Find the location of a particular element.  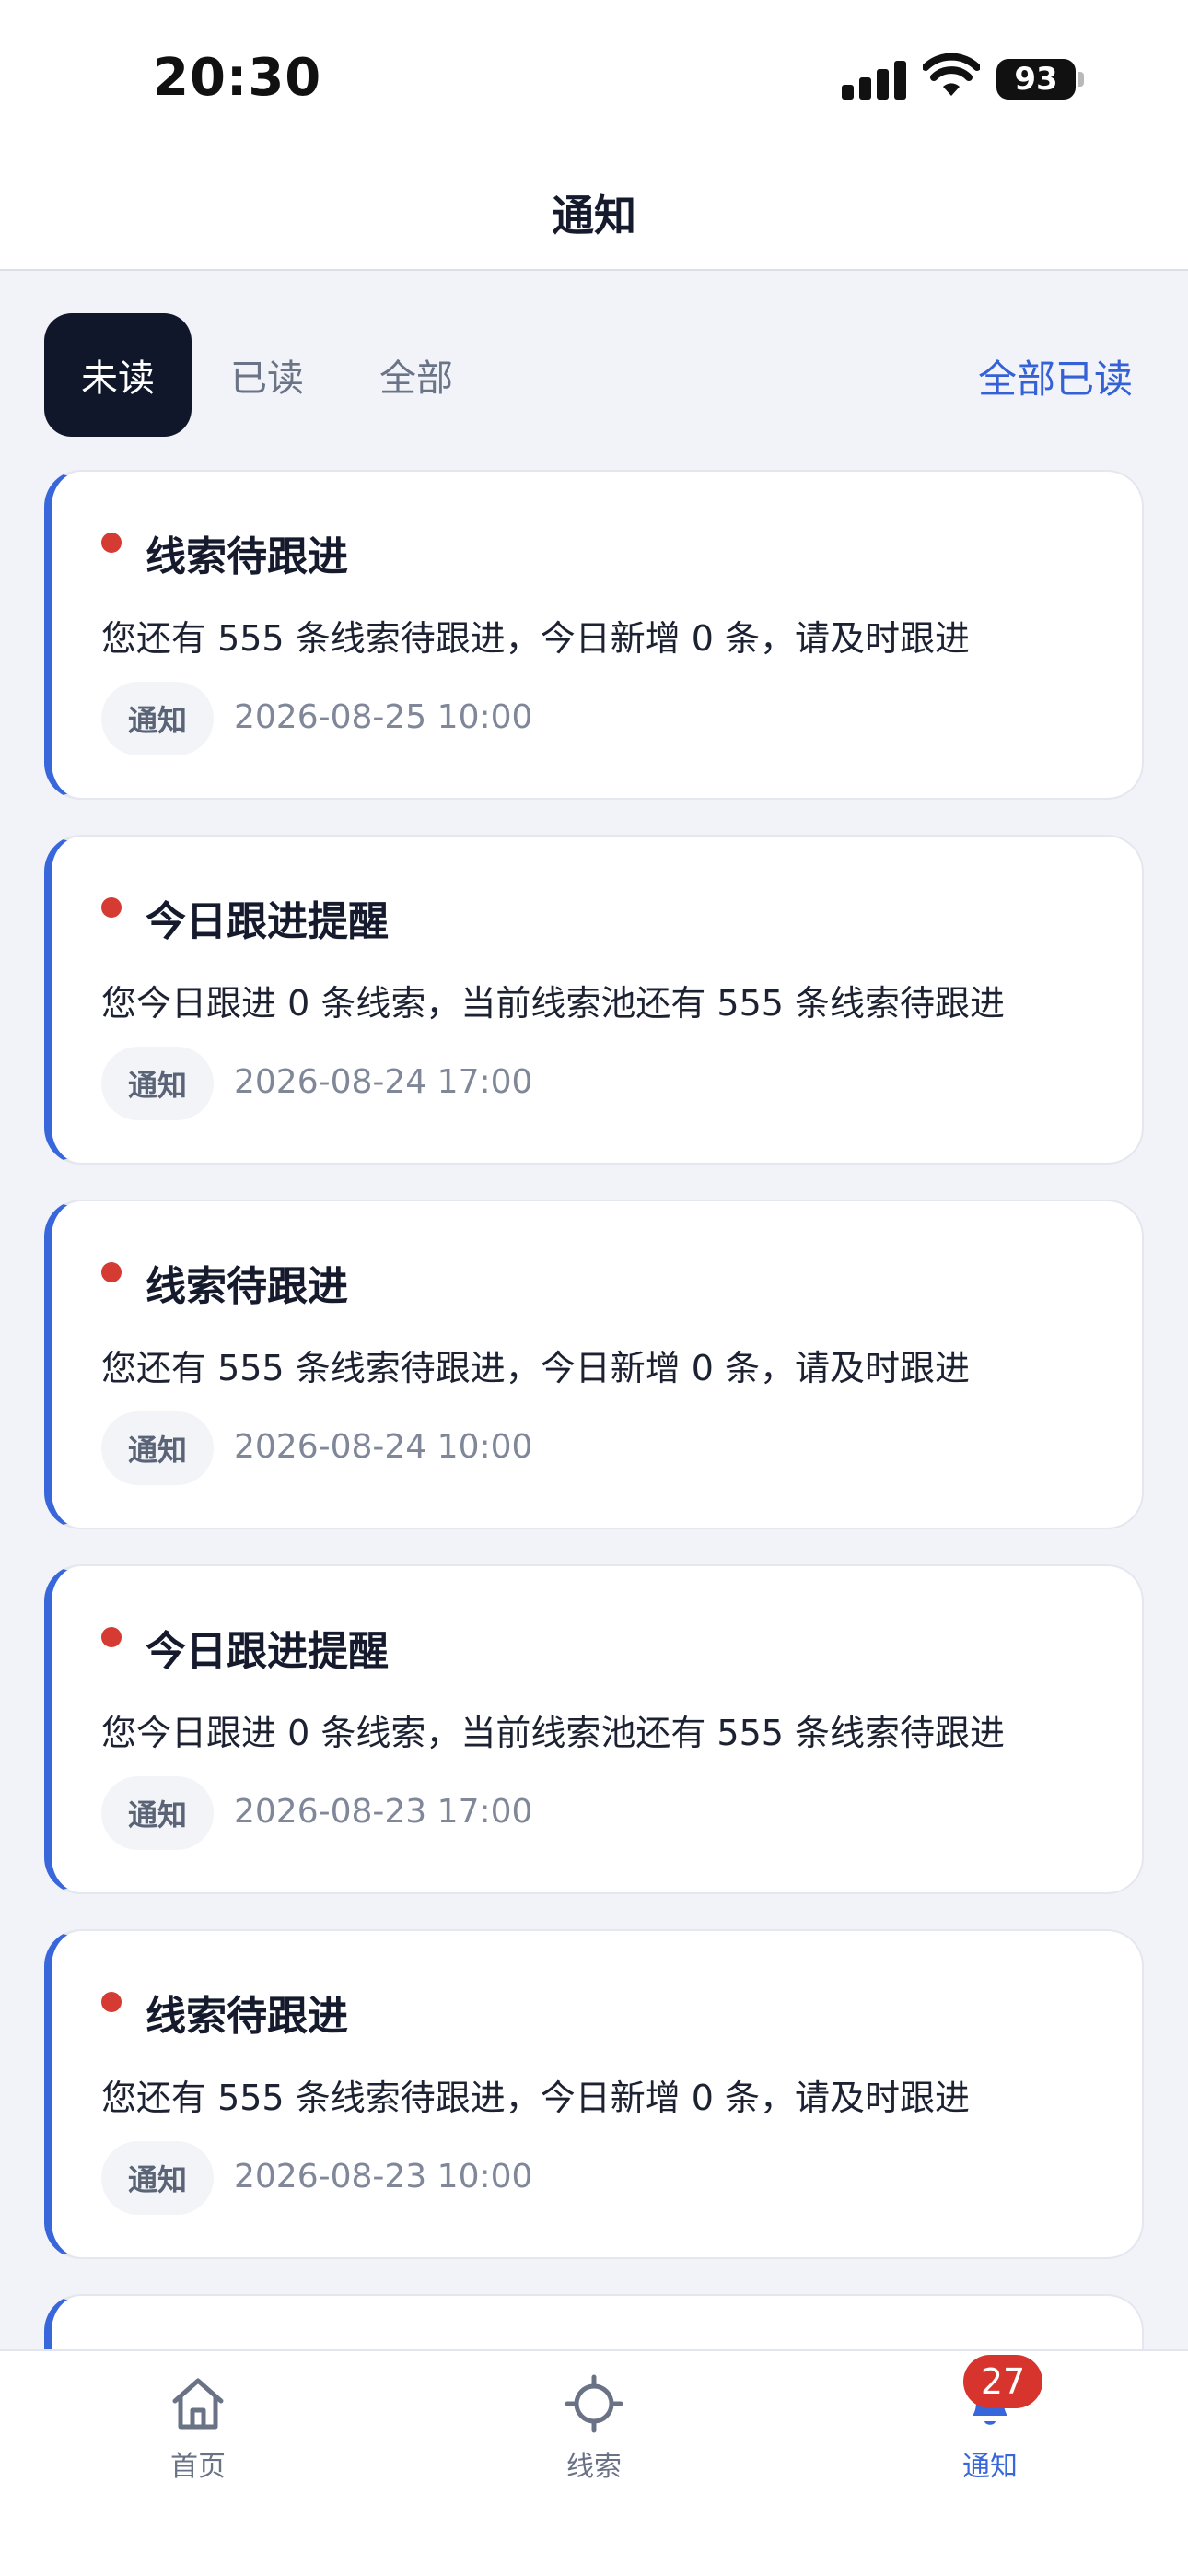

status-time: 20:30 is located at coordinates (237, 78).